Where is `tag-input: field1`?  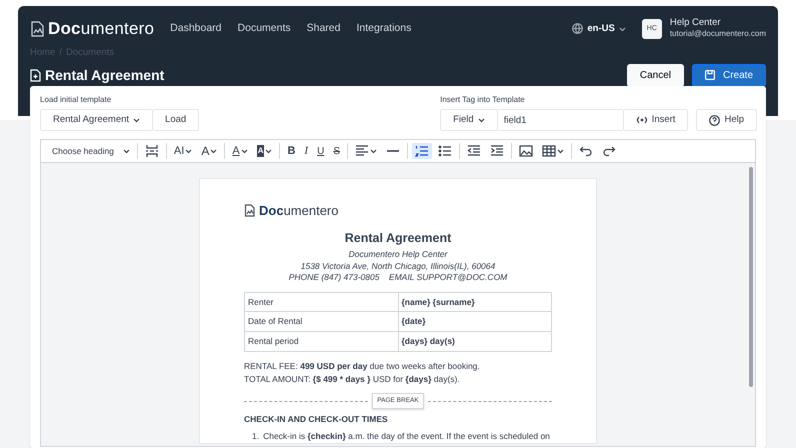
tag-input: field1 is located at coordinates (561, 120).